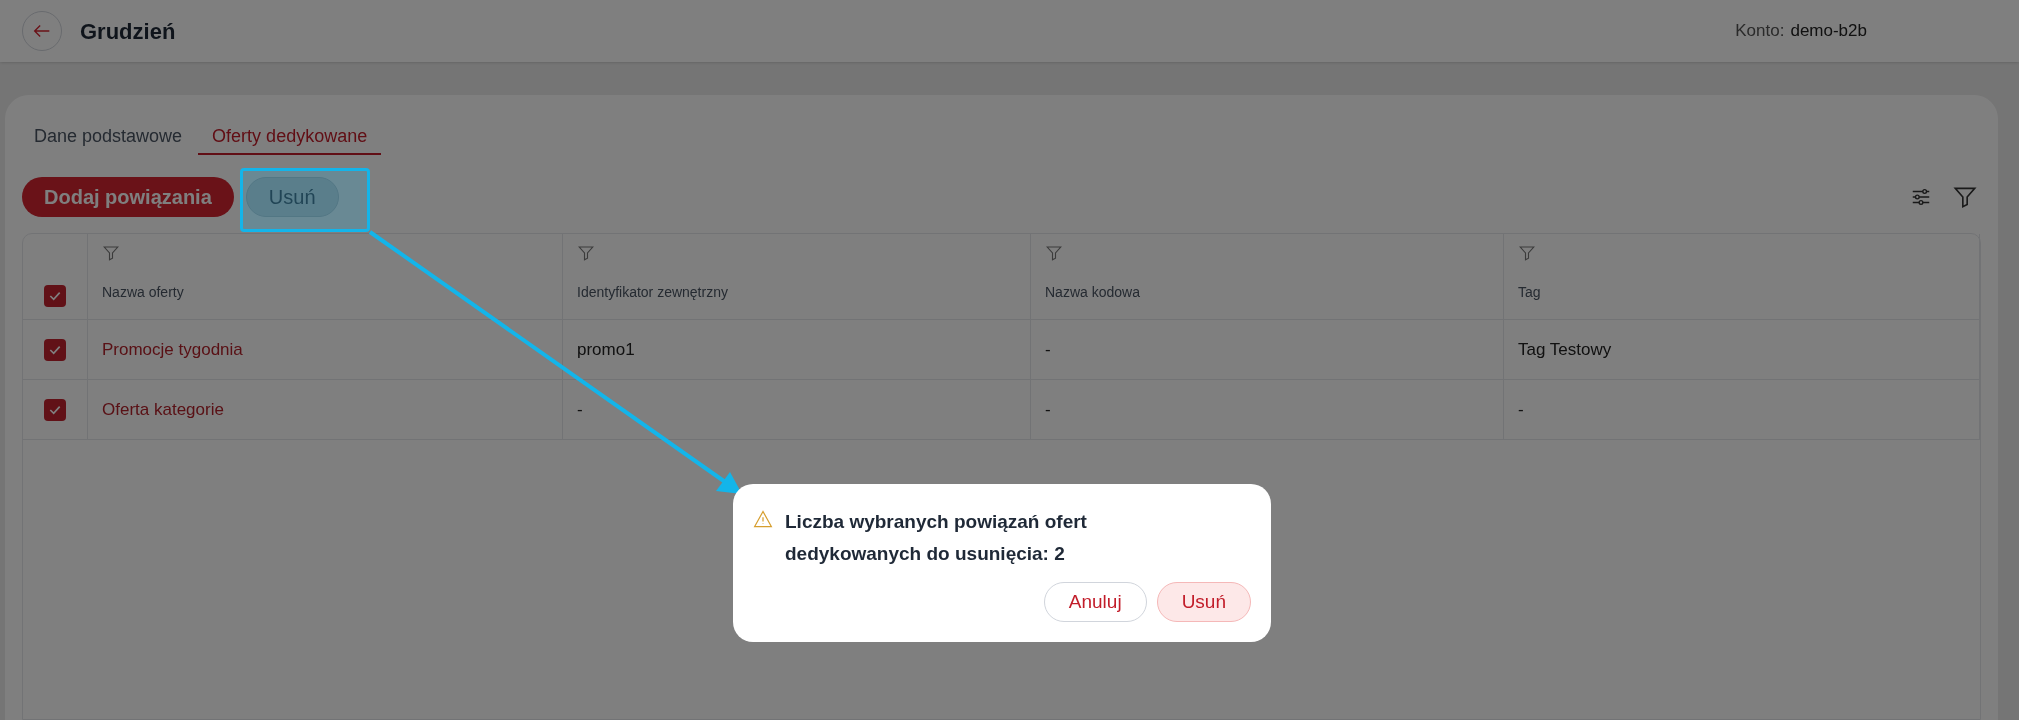 The image size is (2019, 720). Describe the element at coordinates (172, 349) in the screenshot. I see `offer-link: Promocje tygodnia` at that location.